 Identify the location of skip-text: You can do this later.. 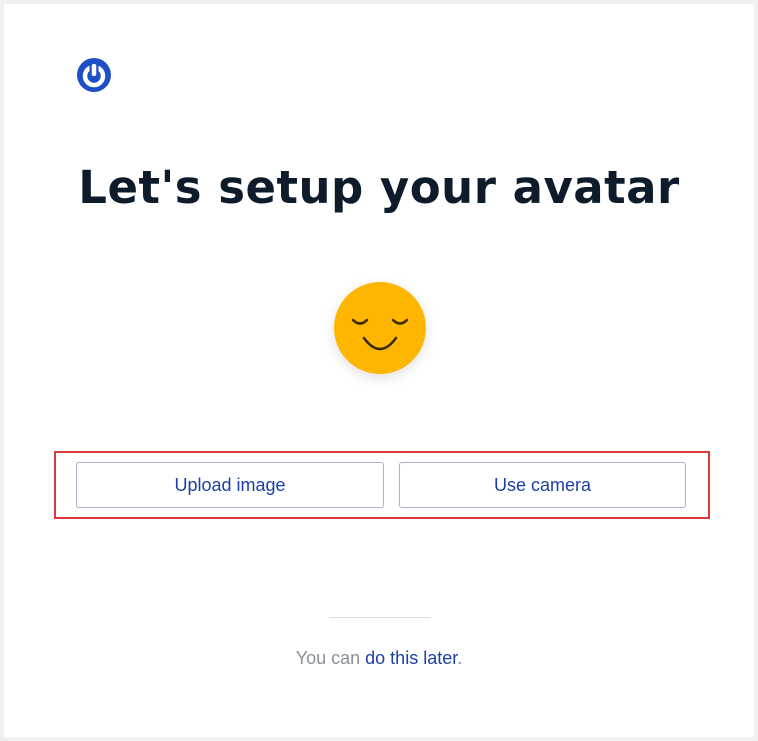
(379, 658).